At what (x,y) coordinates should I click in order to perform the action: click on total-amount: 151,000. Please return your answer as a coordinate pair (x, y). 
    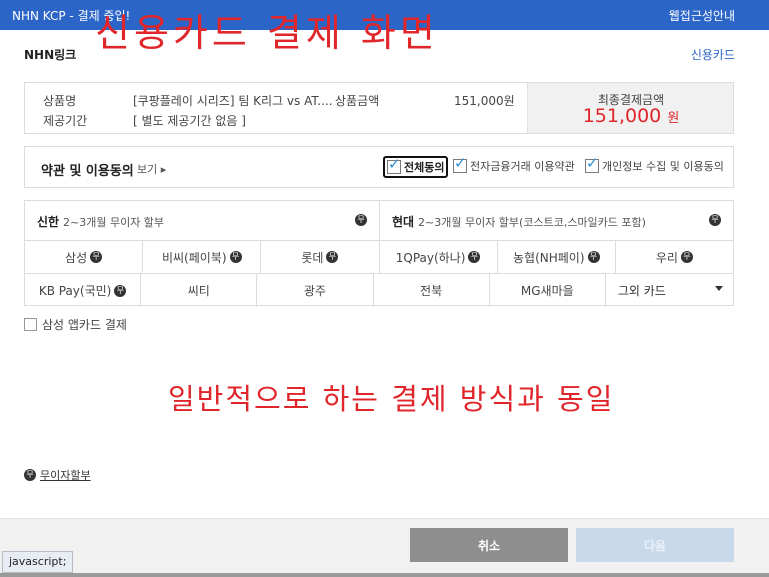
    Looking at the image, I should click on (622, 116).